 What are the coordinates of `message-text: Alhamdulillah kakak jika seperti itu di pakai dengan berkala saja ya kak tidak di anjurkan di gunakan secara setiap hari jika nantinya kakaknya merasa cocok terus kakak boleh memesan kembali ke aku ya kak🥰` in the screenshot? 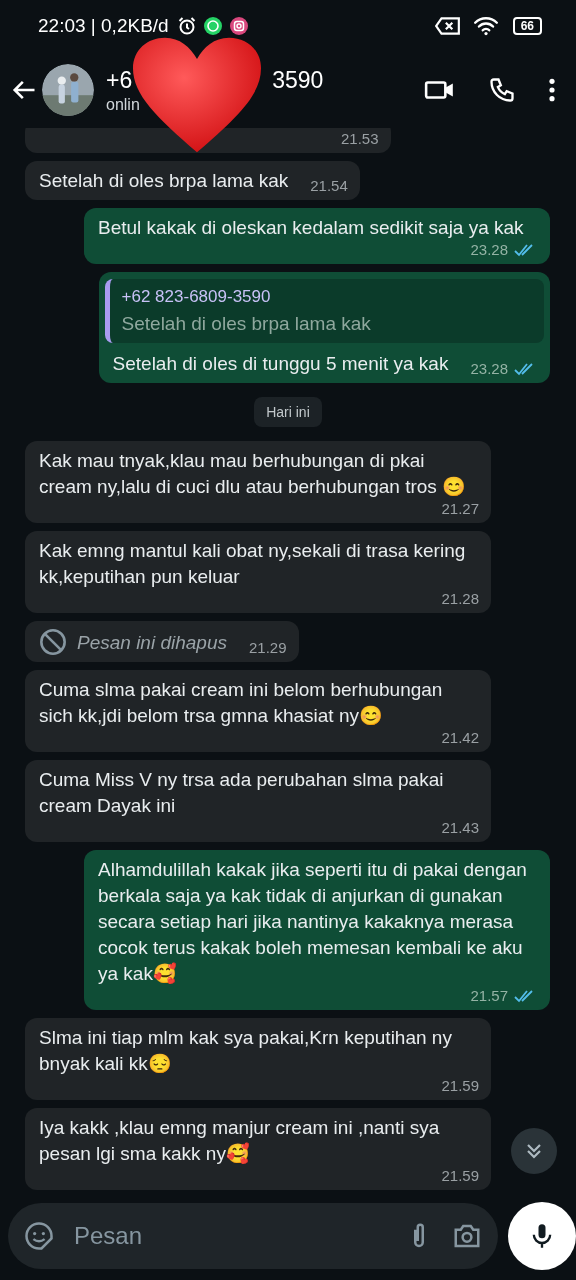 It's located at (313, 922).